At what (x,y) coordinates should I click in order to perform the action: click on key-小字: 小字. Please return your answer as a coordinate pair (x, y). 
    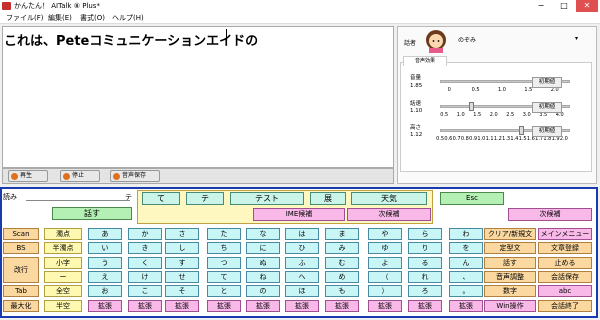
    Looking at the image, I should click on (63, 262).